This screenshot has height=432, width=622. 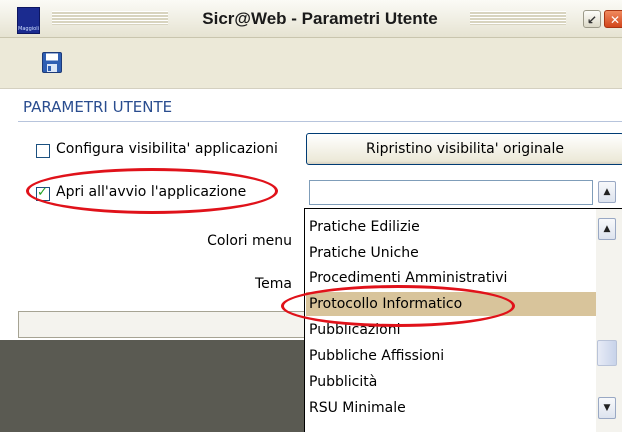 I want to click on list-item-pratiche-edilizie: Pratiche Edilizie, so click(x=454, y=227).